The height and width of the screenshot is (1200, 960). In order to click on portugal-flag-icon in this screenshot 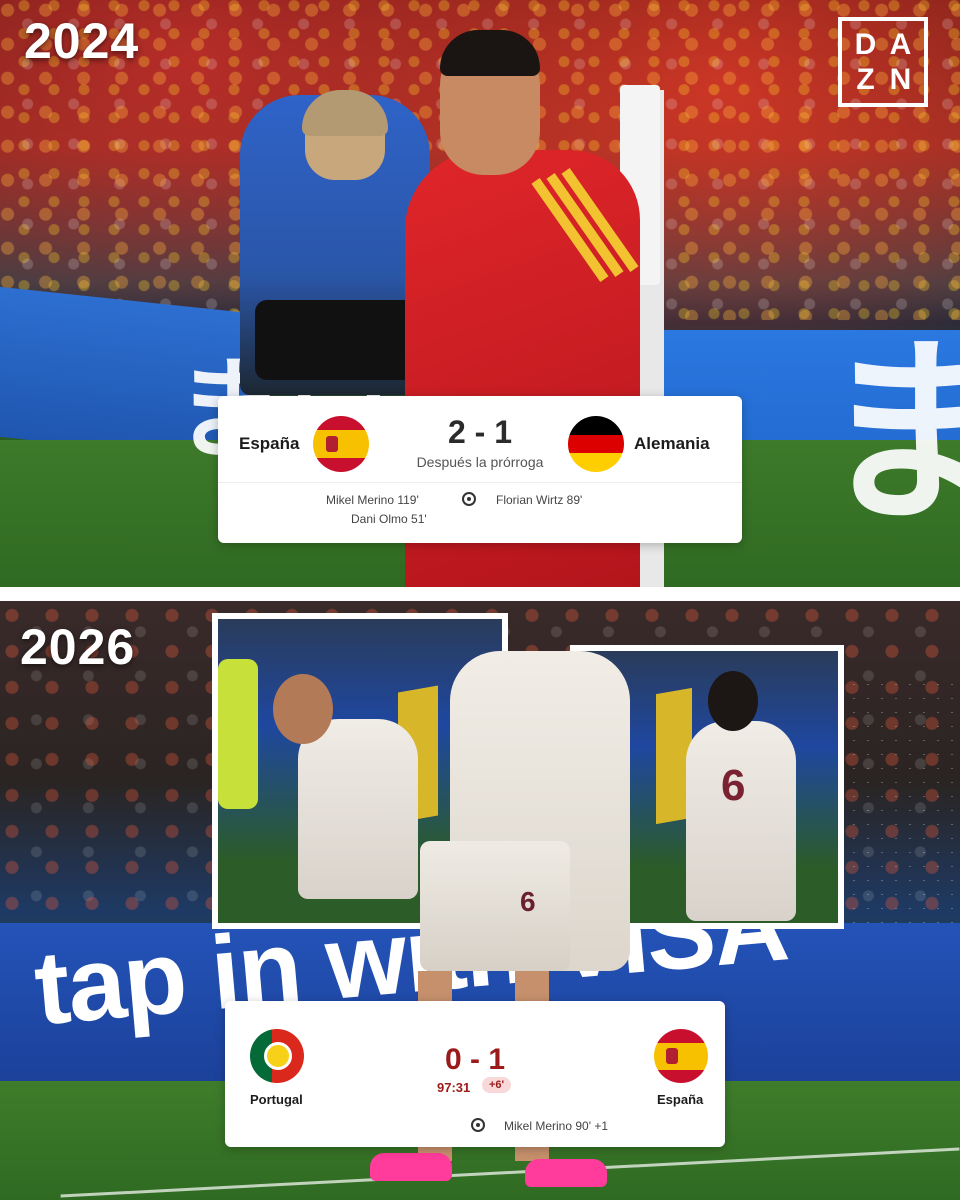, I will do `click(277, 1056)`.